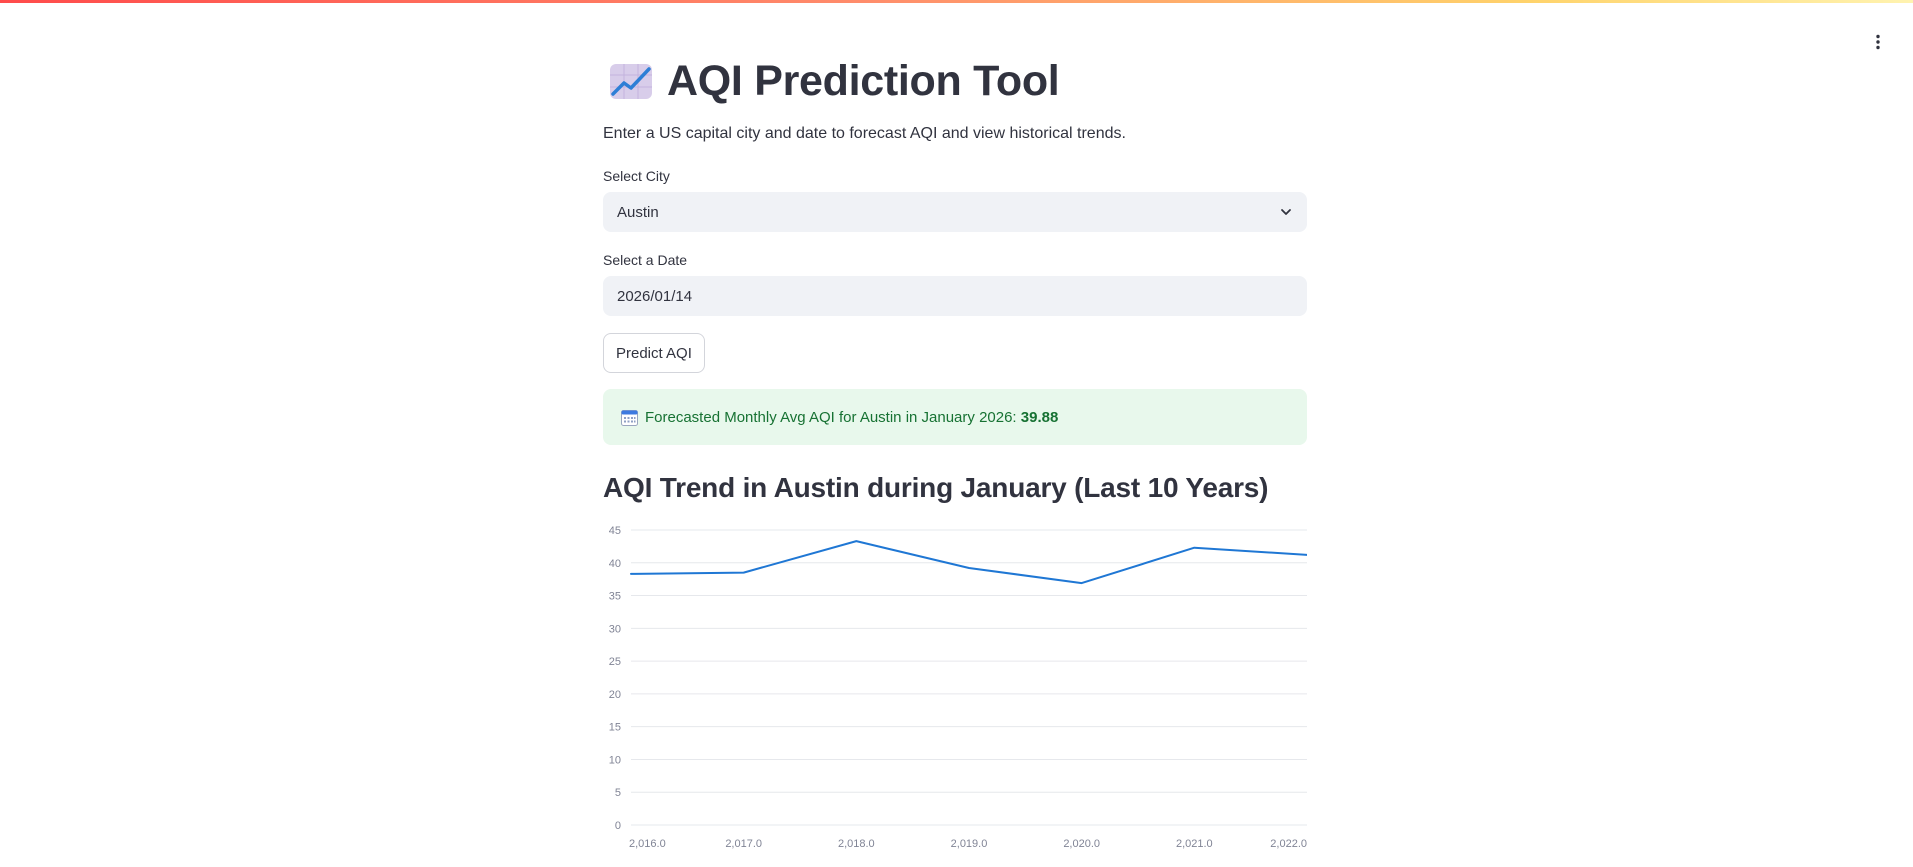  What do you see at coordinates (654, 353) in the screenshot?
I see `predict-aqi-button: Predict AQI` at bounding box center [654, 353].